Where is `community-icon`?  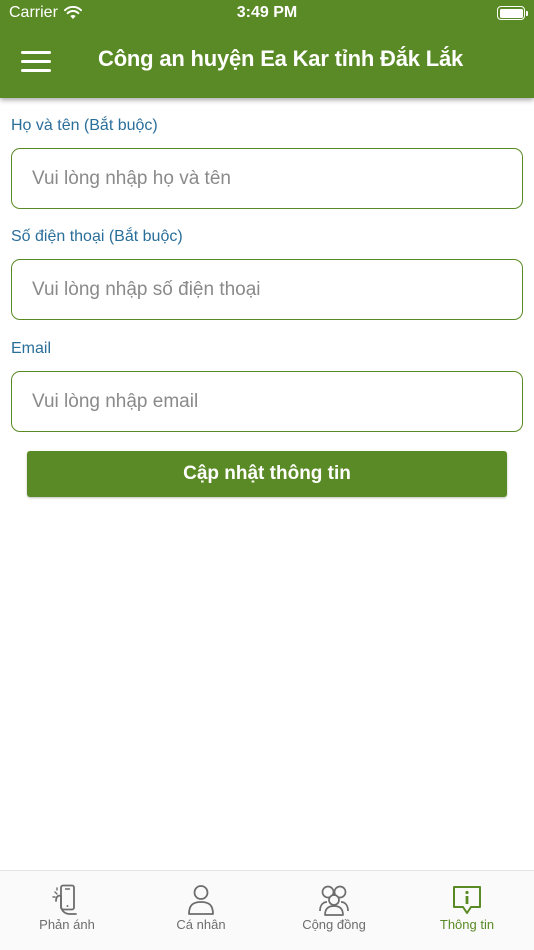 community-icon is located at coordinates (334, 900).